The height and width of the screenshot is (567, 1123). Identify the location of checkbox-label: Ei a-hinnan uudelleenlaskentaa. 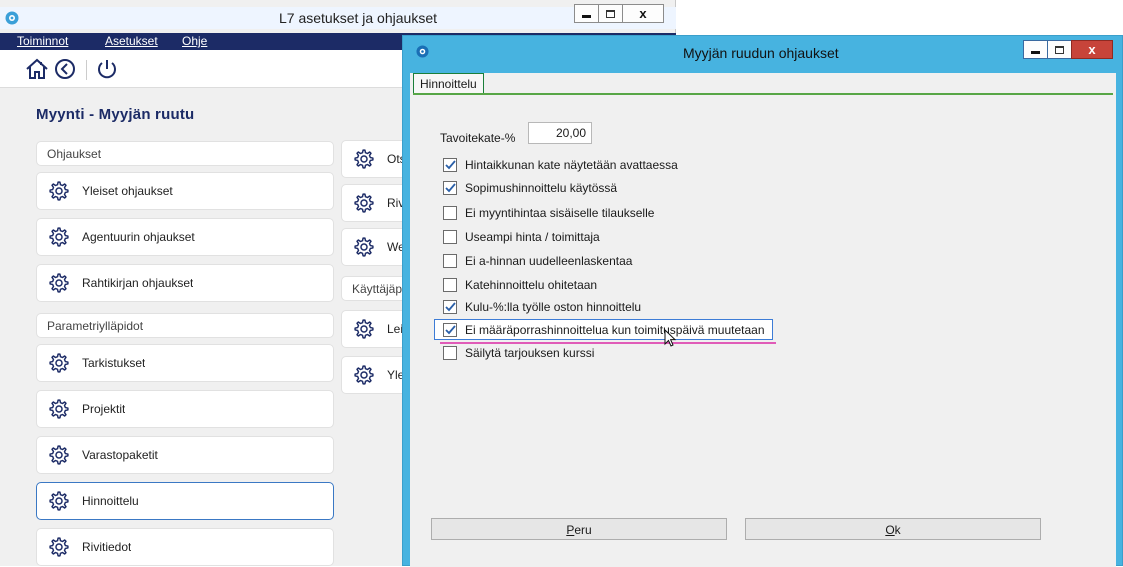
(549, 261).